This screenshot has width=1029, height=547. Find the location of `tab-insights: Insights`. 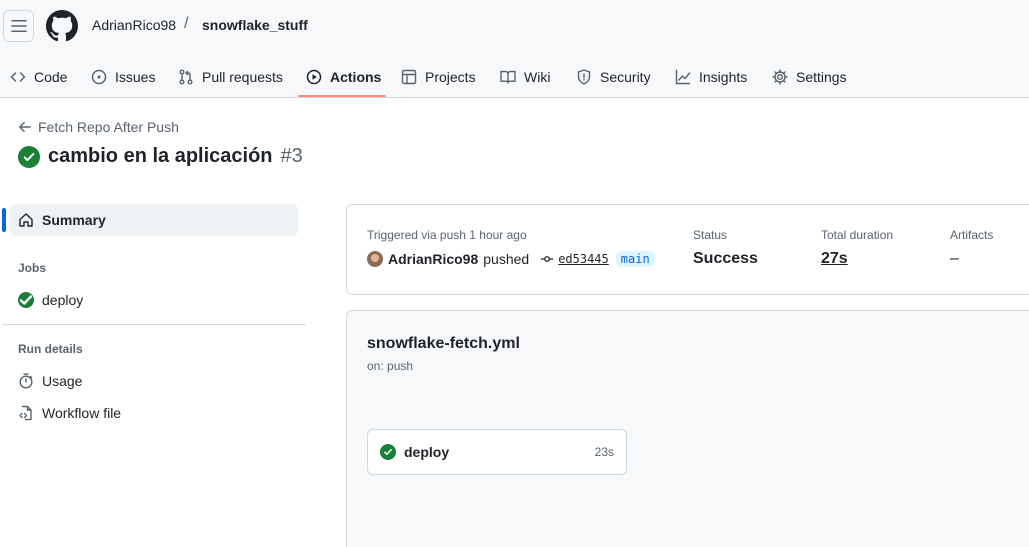

tab-insights: Insights is located at coordinates (711, 77).